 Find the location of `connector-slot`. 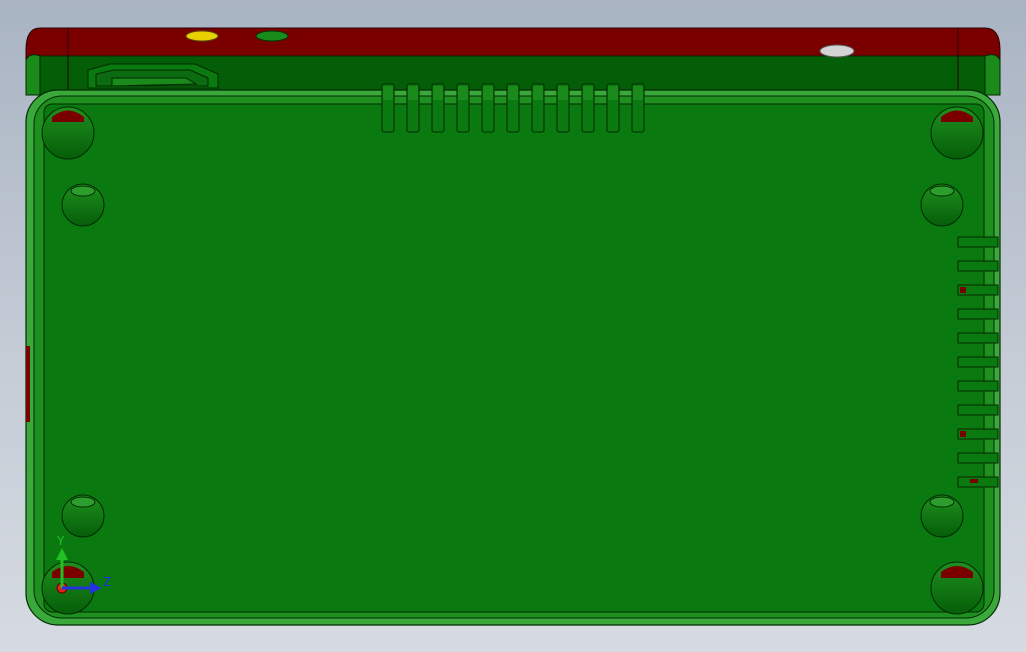

connector-slot is located at coordinates (153, 76).